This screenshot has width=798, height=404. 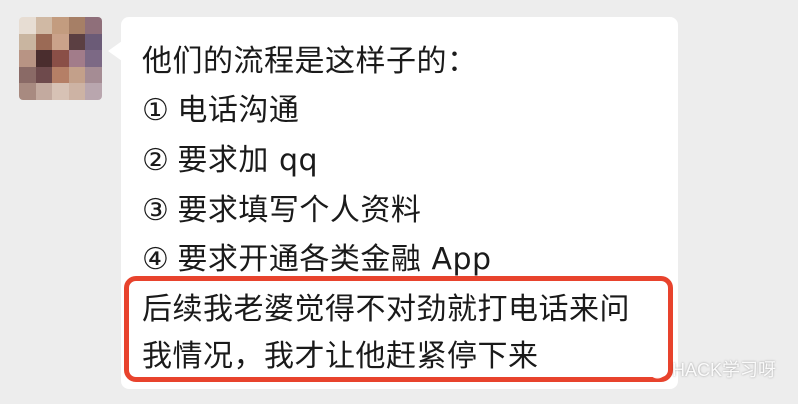 I want to click on message-line-text: 电话沟通, so click(x=238, y=110).